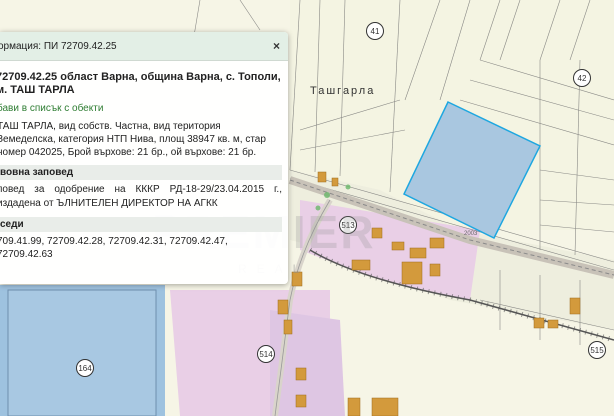 Image resolution: width=614 pixels, height=416 pixels. What do you see at coordinates (597, 350) in the screenshot?
I see `road-label-515: 515` at bounding box center [597, 350].